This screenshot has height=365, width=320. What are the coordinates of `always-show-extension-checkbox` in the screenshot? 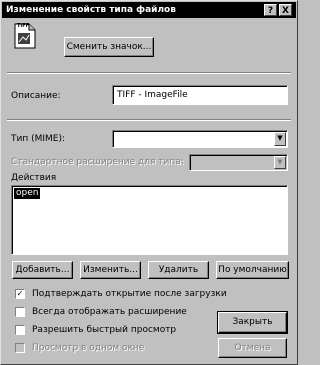 It's located at (20, 312).